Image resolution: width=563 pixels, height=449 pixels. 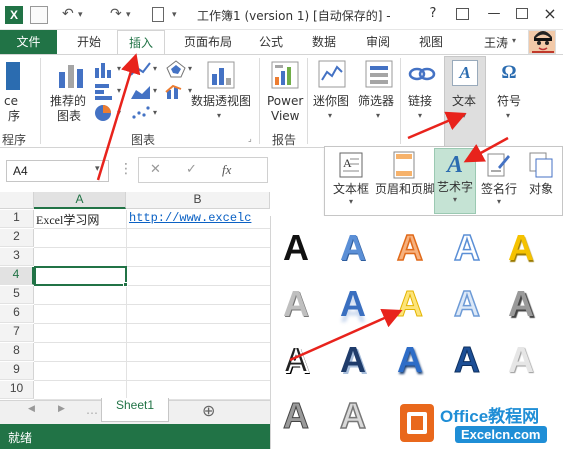 I want to click on tab-view: 视图, so click(x=431, y=42).